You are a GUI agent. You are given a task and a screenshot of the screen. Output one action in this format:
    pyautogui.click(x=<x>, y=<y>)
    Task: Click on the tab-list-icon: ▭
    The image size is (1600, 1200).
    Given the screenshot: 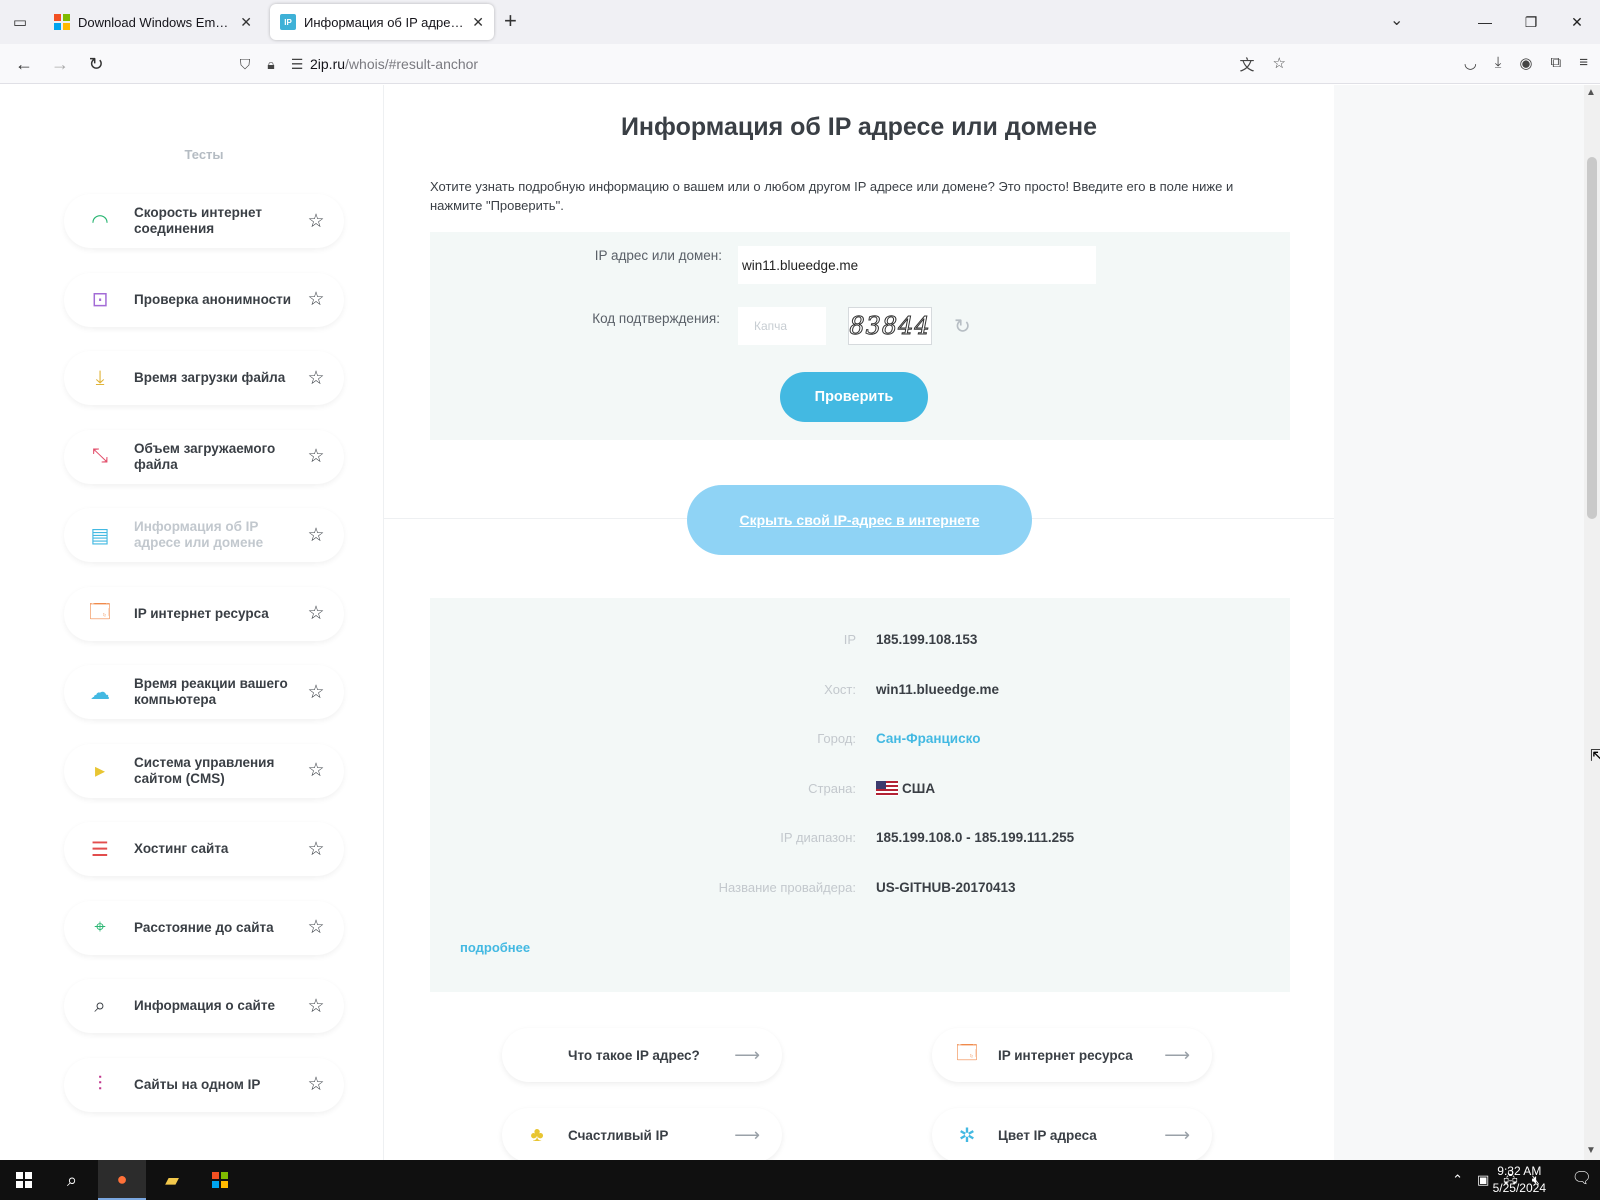 What is the action you would take?
    pyautogui.click(x=20, y=22)
    